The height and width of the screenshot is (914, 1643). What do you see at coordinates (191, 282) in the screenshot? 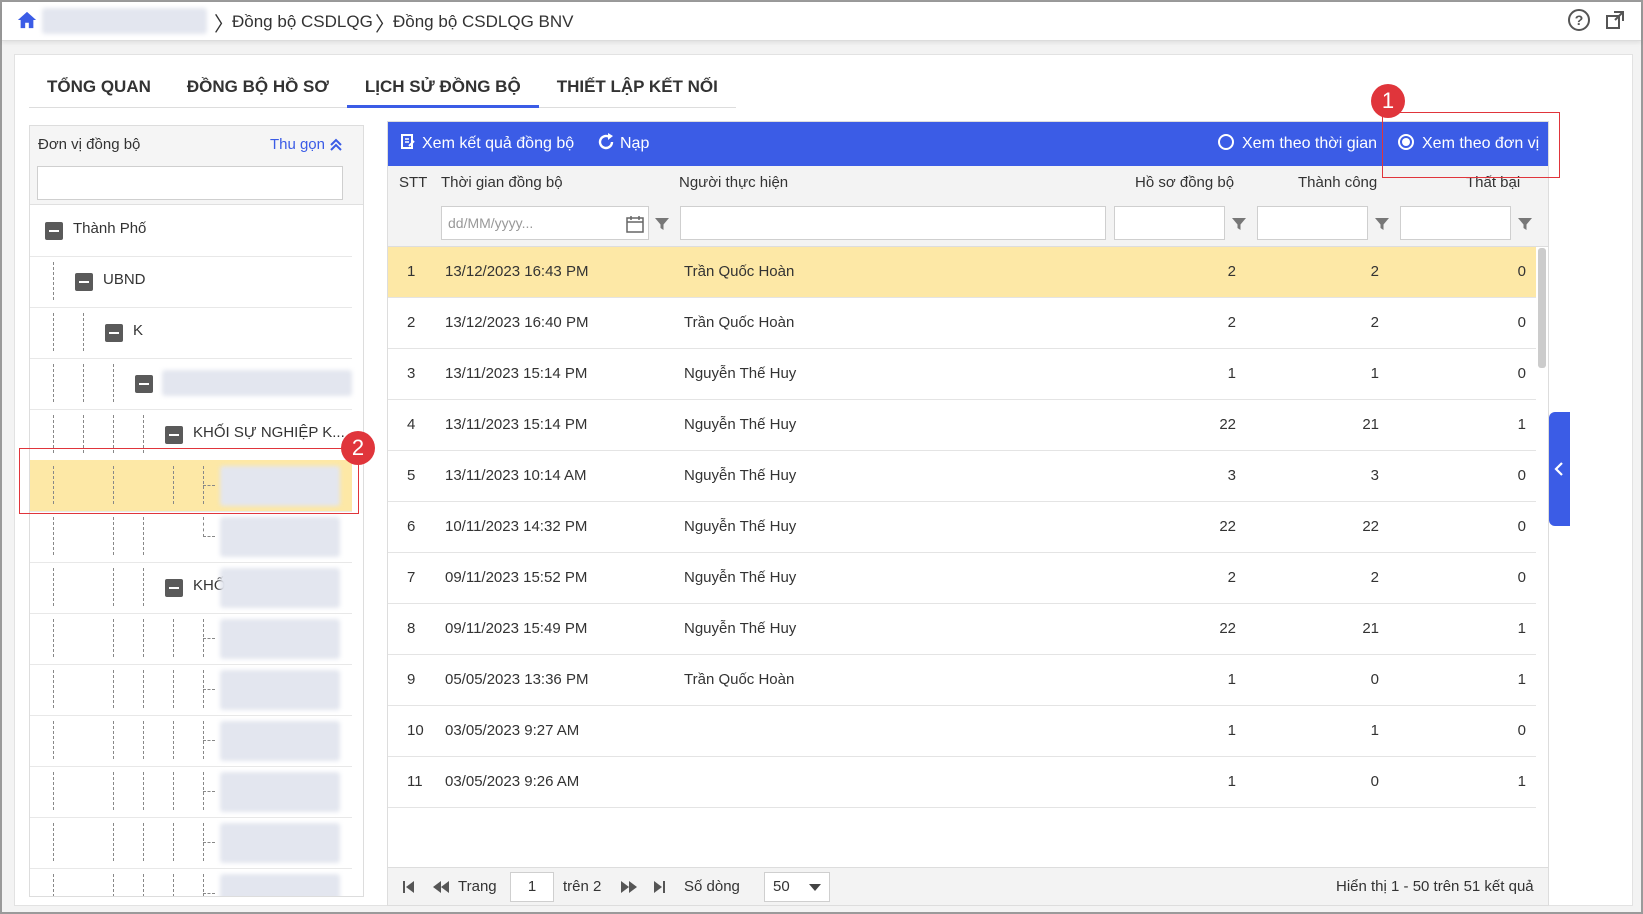
I see `tree-node: UBND` at bounding box center [191, 282].